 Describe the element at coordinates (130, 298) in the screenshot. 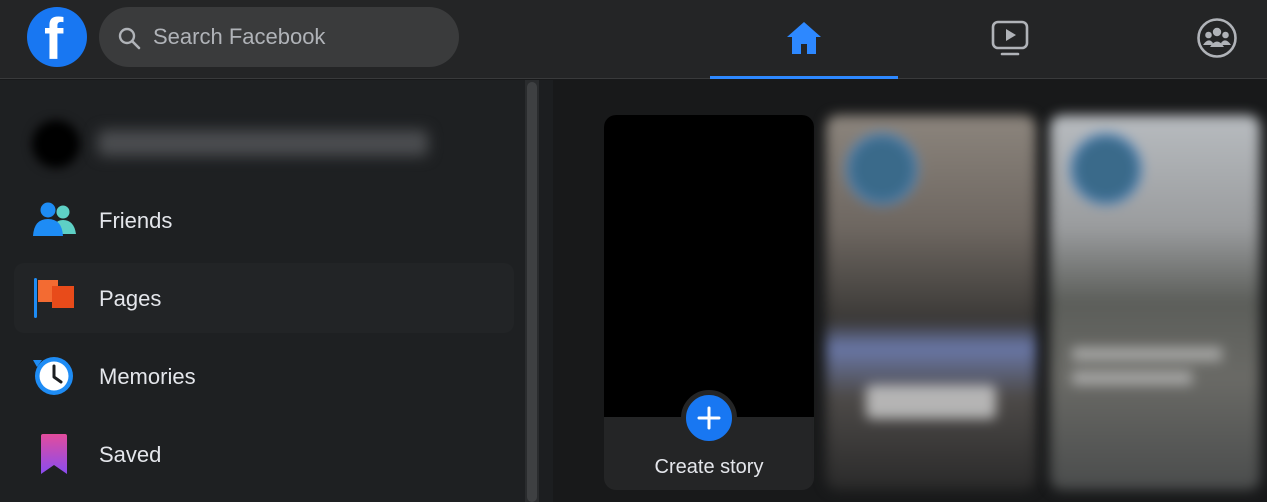

I see `sidebar-item-label: Pages` at that location.